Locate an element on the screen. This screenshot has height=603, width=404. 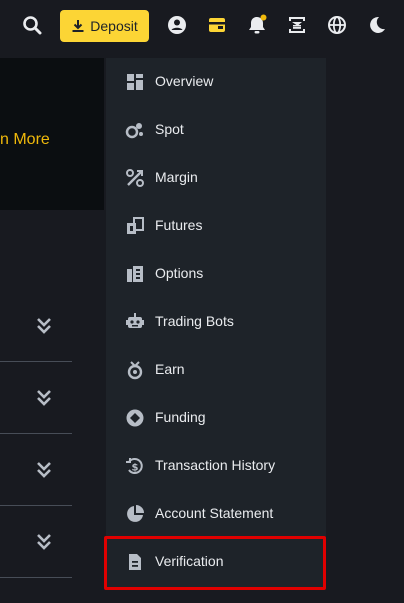
menu-item-earn: Earn is located at coordinates (216, 370).